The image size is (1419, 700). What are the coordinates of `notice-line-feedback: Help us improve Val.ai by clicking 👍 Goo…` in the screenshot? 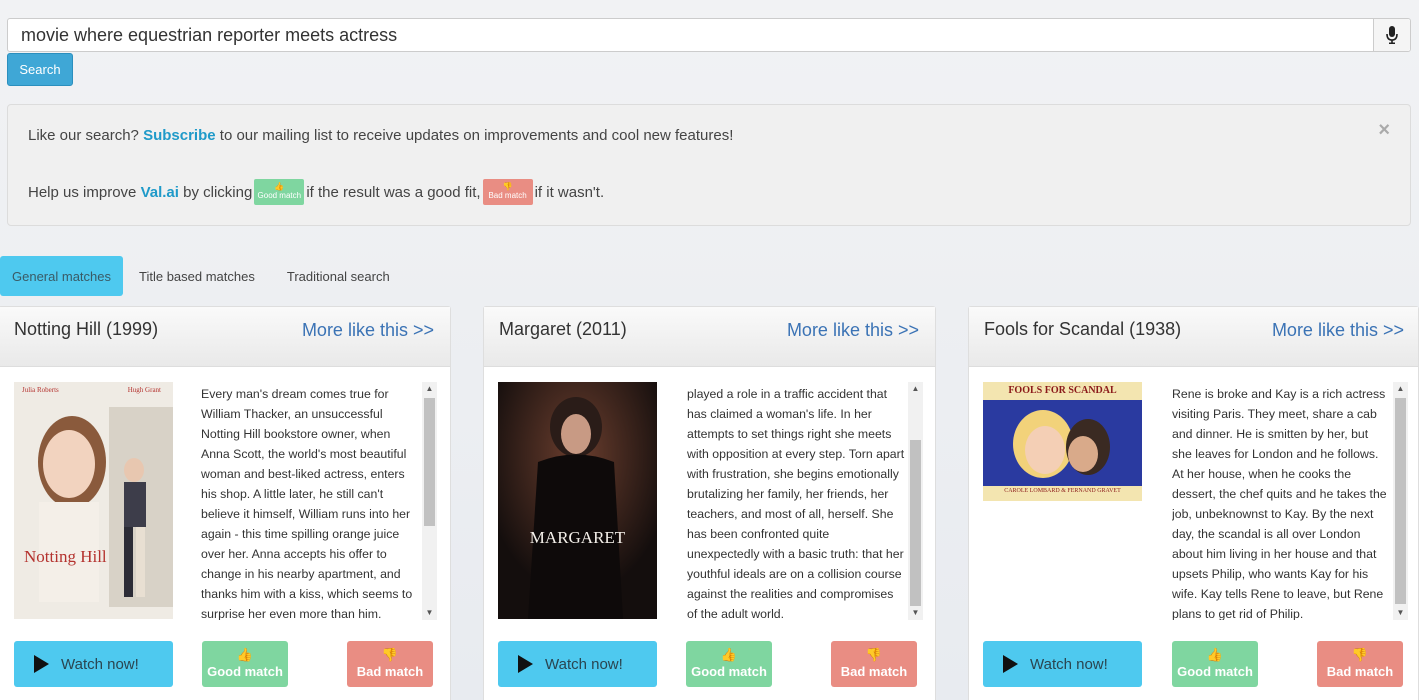 It's located at (316, 192).